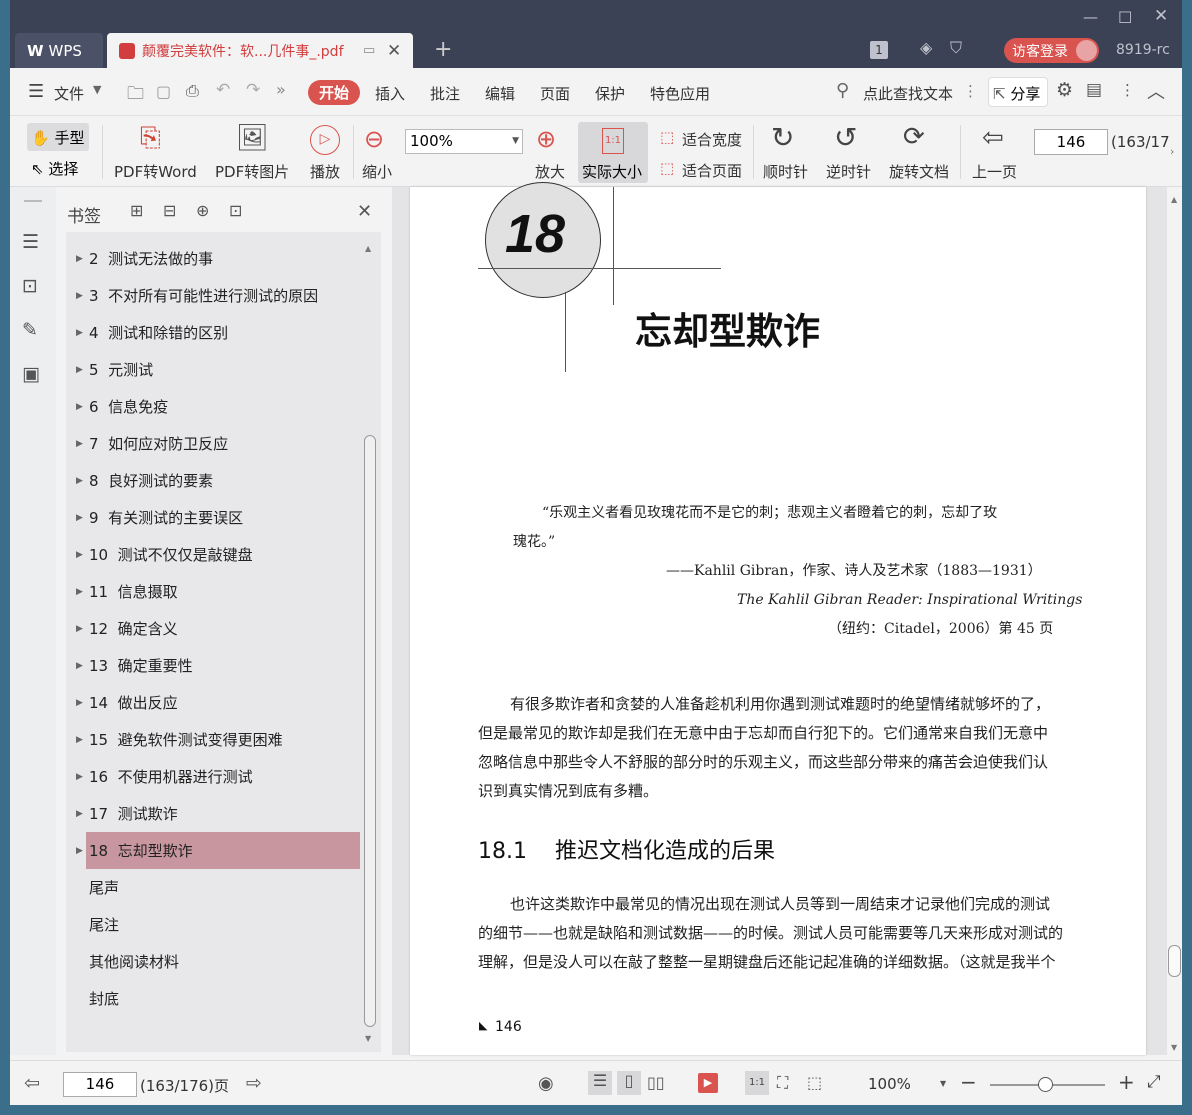 This screenshot has height=1115, width=1192. I want to click on document-scrollbar: ▲ ▼, so click(1174, 621).